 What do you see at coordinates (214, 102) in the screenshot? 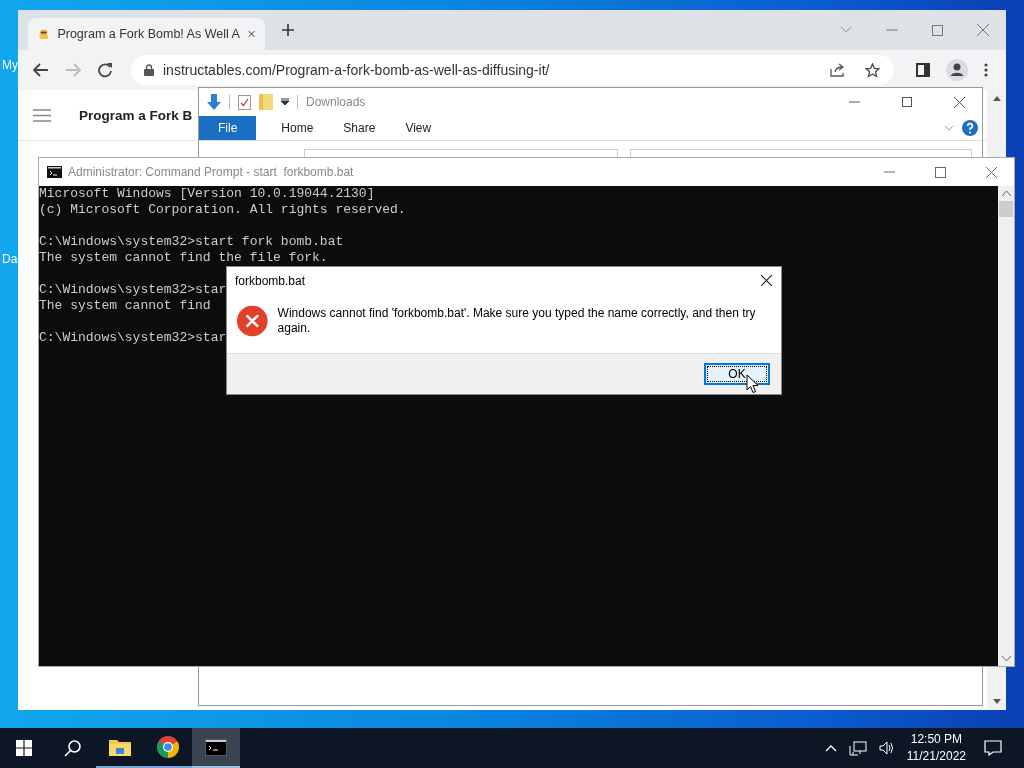
I see `download-arrow-icon` at bounding box center [214, 102].